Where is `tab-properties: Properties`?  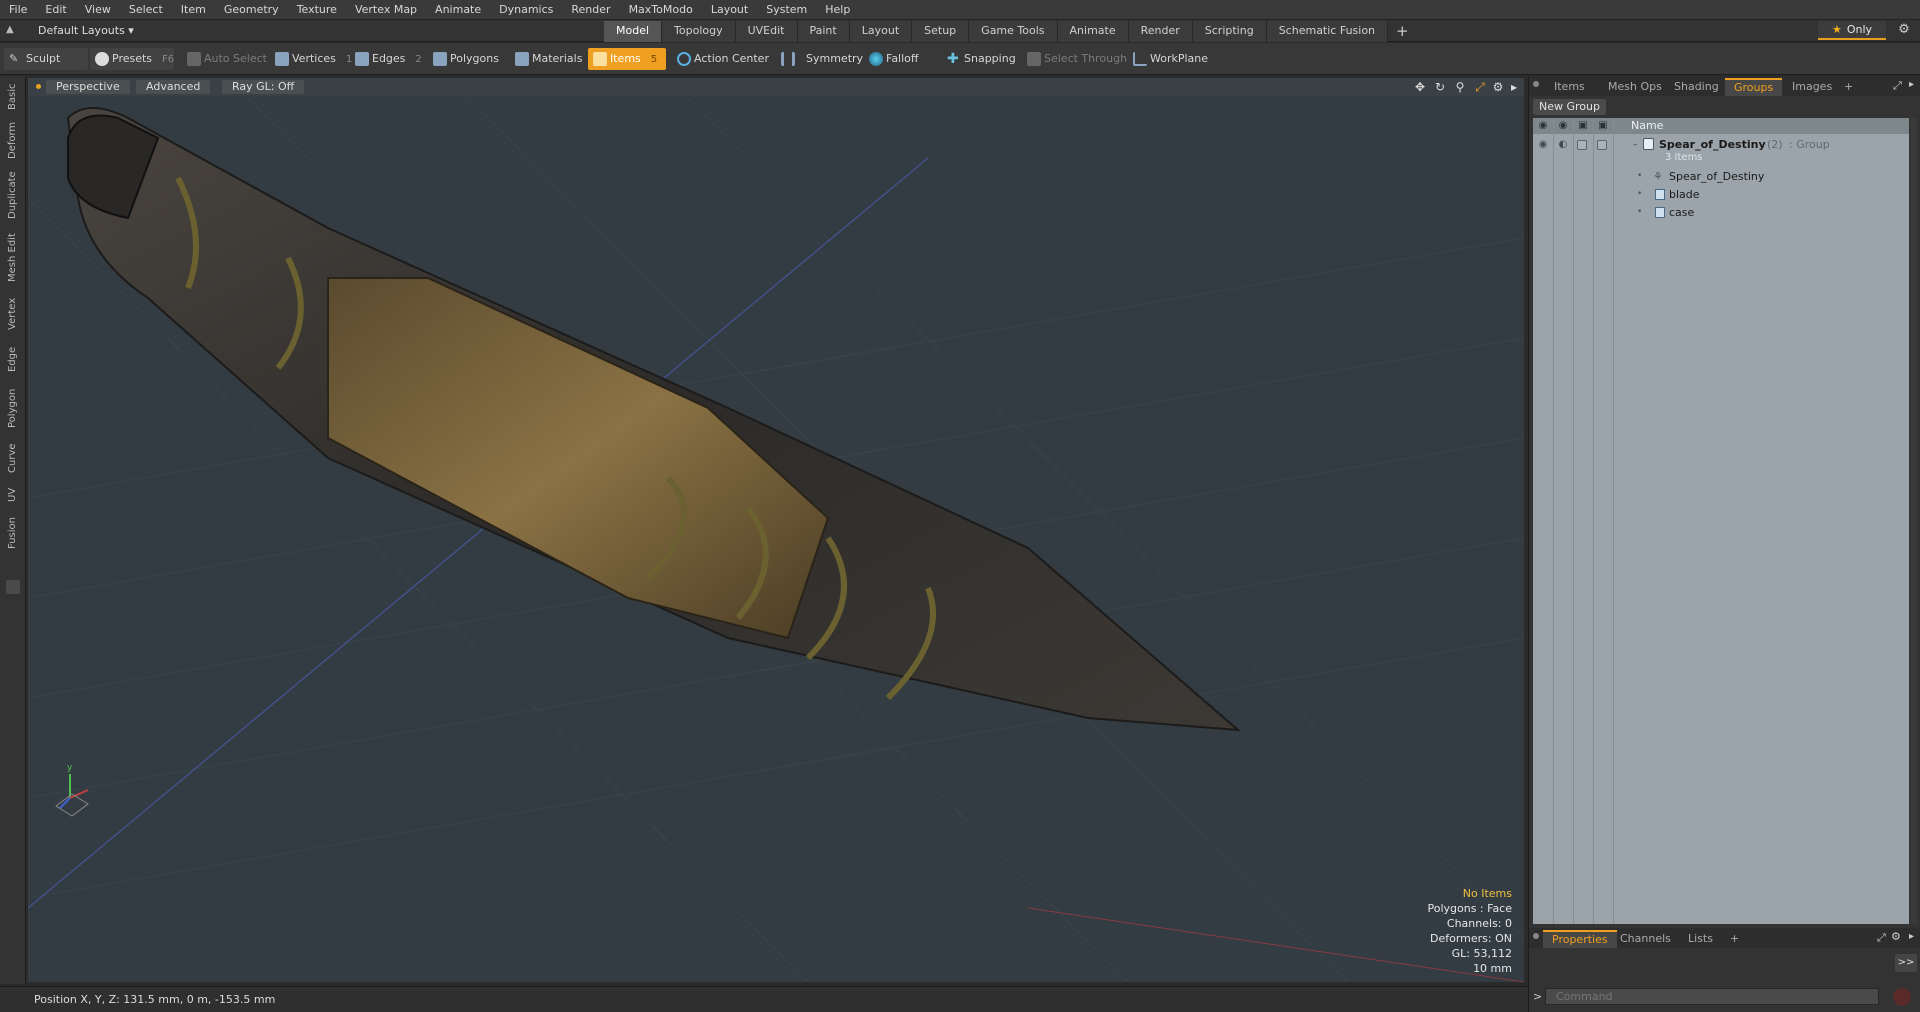
tab-properties: Properties is located at coordinates (1580, 939).